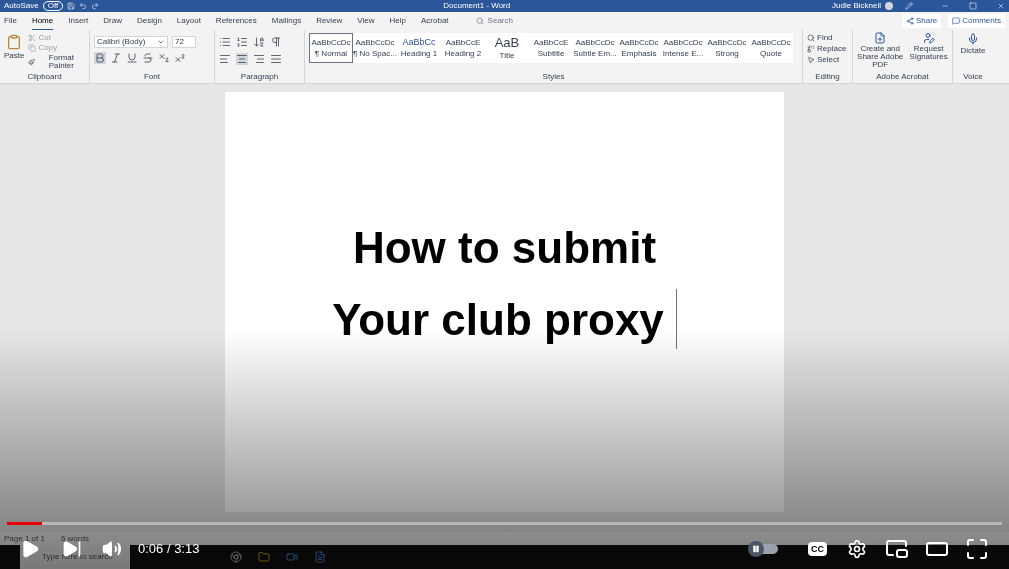 The width and height of the screenshot is (1009, 569). Describe the element at coordinates (976, 21) in the screenshot. I see `comments-button: Comments` at that location.